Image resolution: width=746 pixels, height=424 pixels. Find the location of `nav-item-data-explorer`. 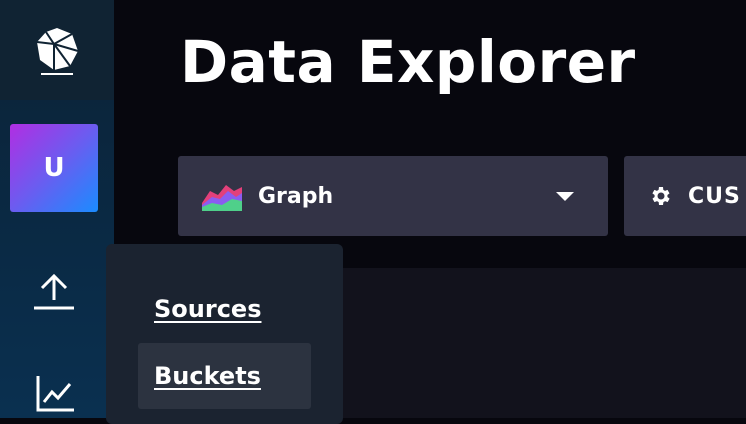

nav-item-data-explorer is located at coordinates (54, 394).